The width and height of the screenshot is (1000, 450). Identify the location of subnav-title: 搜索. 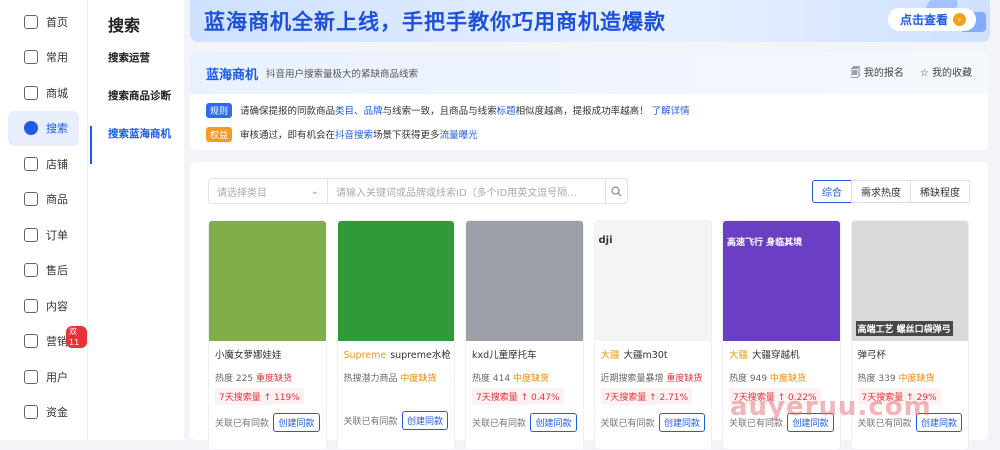
(124, 25).